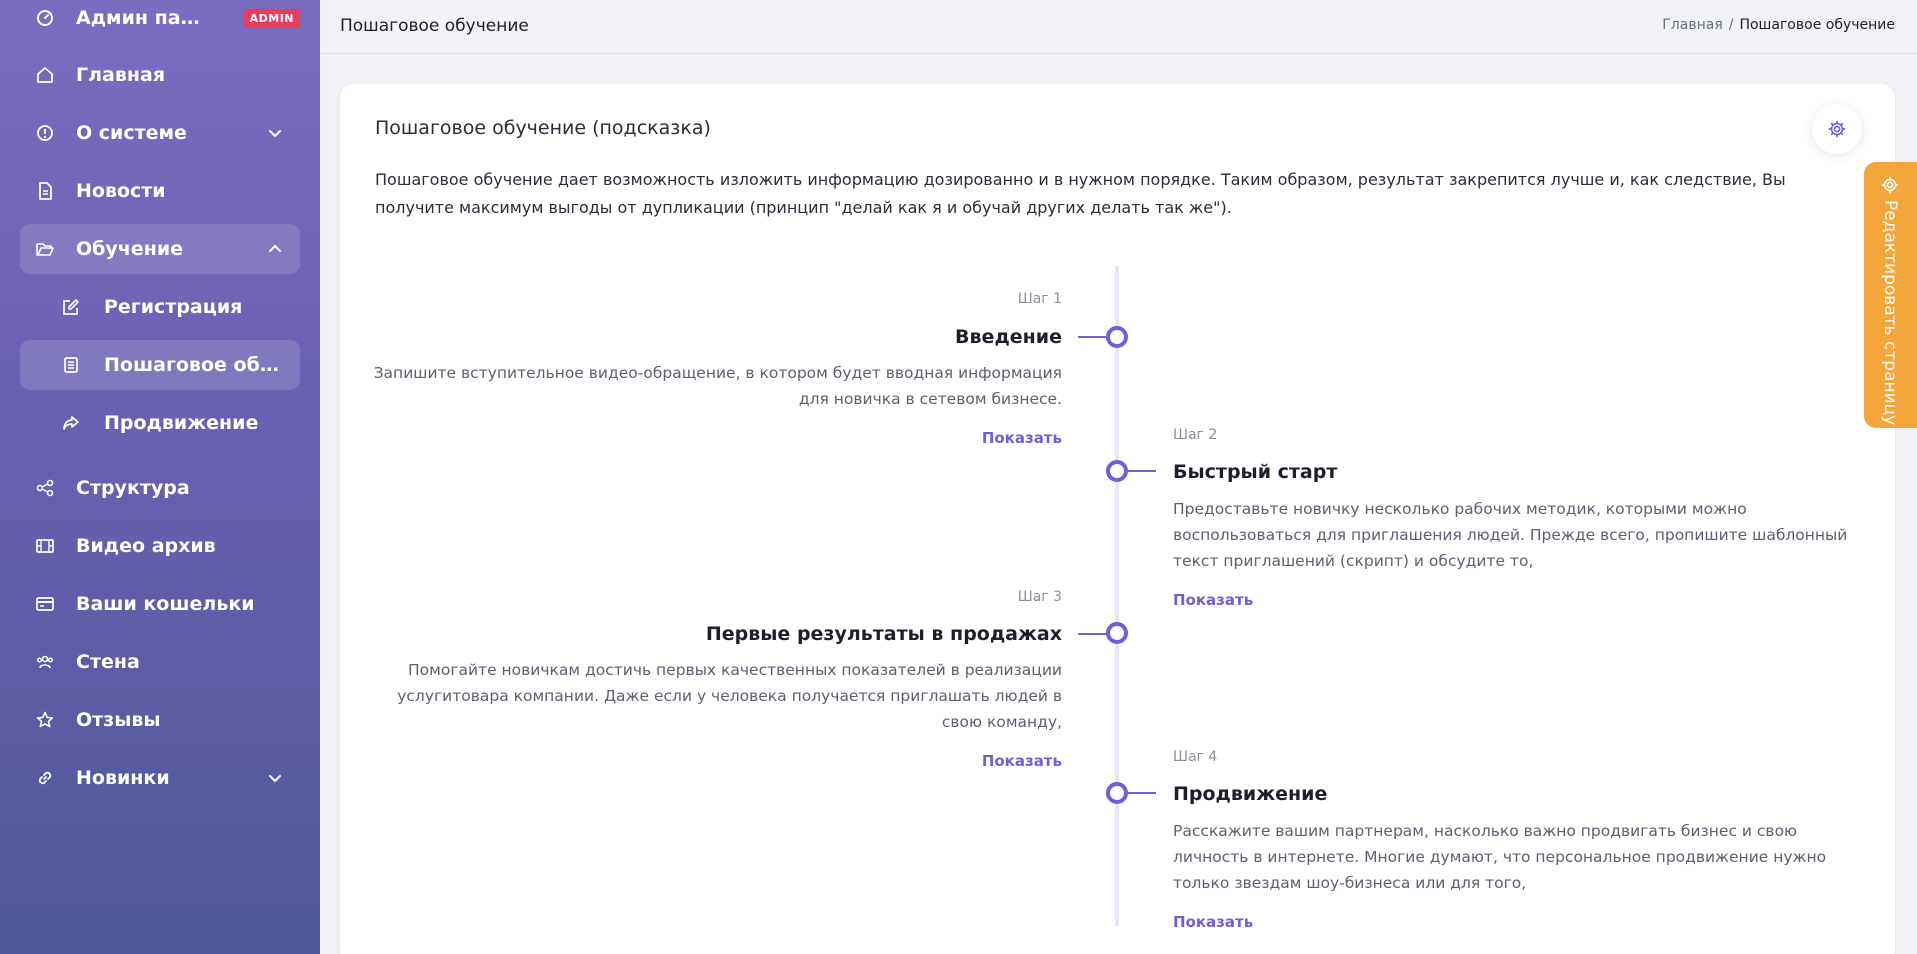 The height and width of the screenshot is (954, 1917). Describe the element at coordinates (71, 365) in the screenshot. I see `list-icon` at that location.